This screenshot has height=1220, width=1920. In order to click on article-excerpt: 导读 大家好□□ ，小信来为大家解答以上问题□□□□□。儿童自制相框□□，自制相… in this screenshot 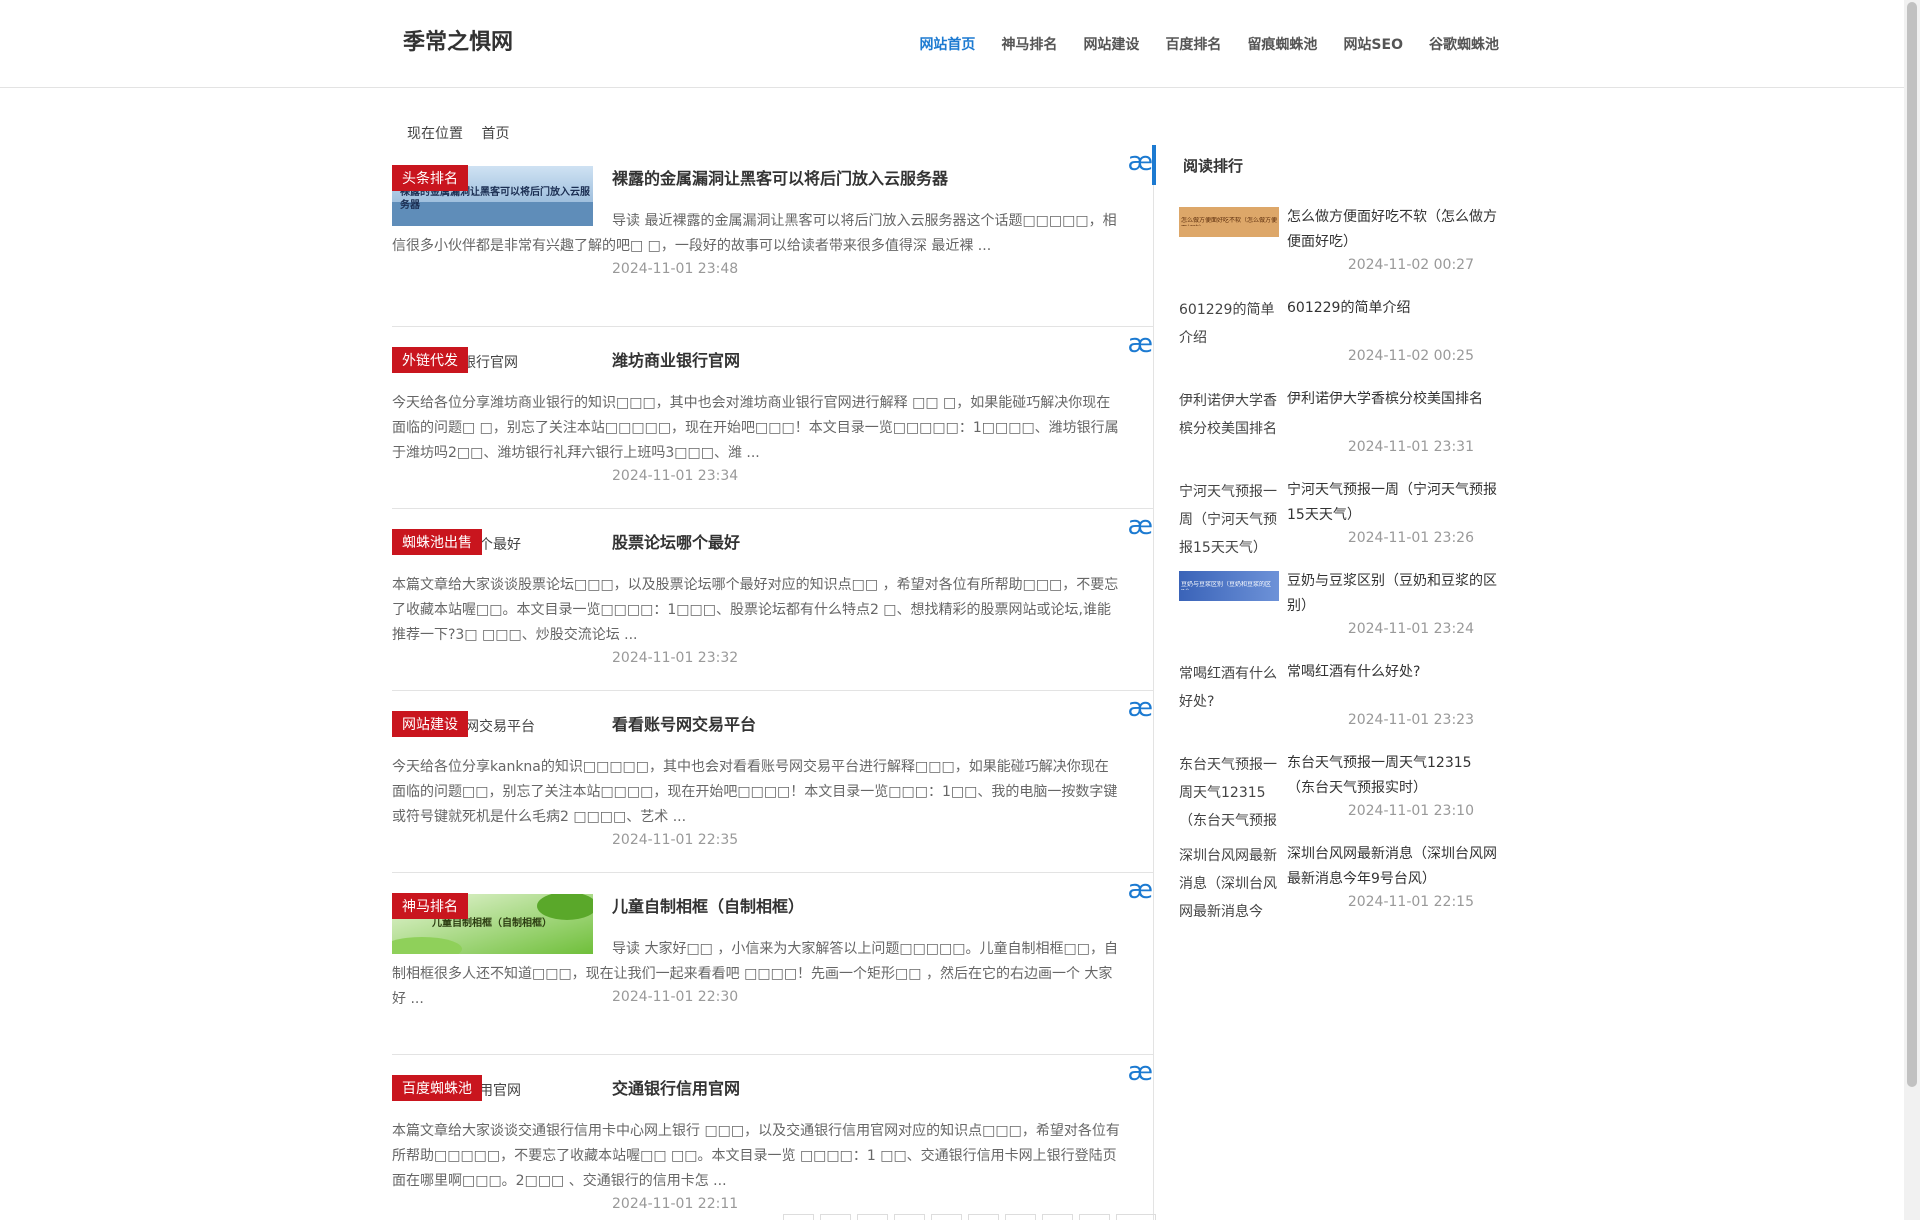, I will do `click(755, 974)`.